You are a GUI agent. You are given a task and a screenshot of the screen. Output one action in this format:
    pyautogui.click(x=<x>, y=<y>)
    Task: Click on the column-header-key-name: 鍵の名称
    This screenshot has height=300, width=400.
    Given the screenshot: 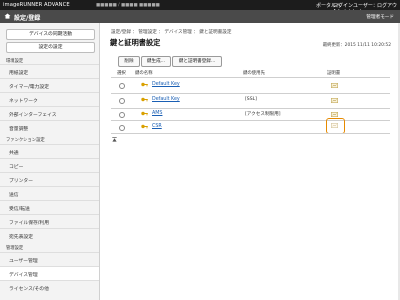 What is the action you would take?
    pyautogui.click(x=144, y=73)
    